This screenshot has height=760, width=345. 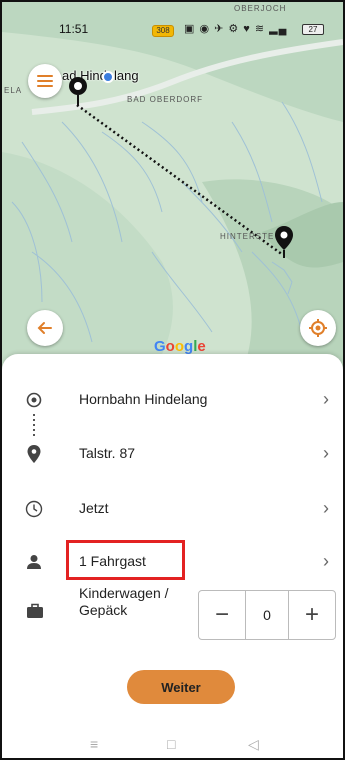 What do you see at coordinates (107, 453) in the screenshot?
I see `destination-label: Talstr. 87` at bounding box center [107, 453].